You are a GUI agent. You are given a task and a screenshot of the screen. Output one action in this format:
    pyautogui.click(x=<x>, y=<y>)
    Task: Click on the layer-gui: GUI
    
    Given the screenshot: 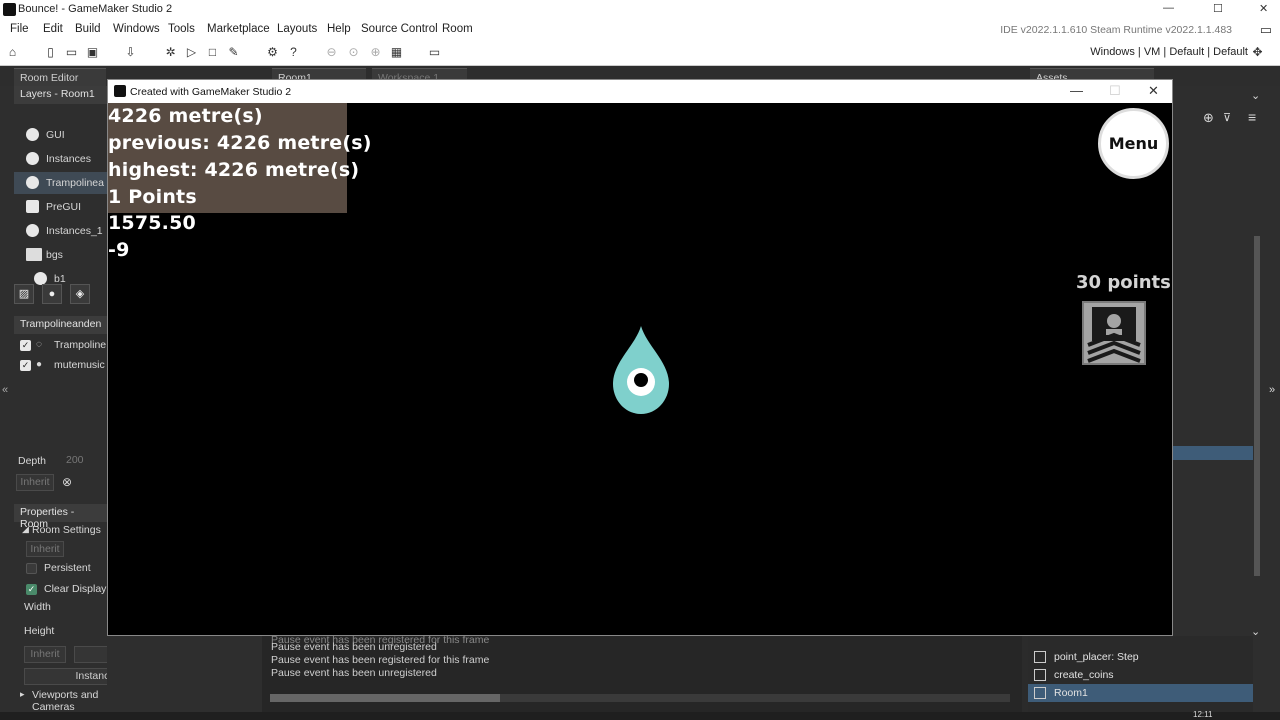 What is the action you would take?
    pyautogui.click(x=60, y=135)
    